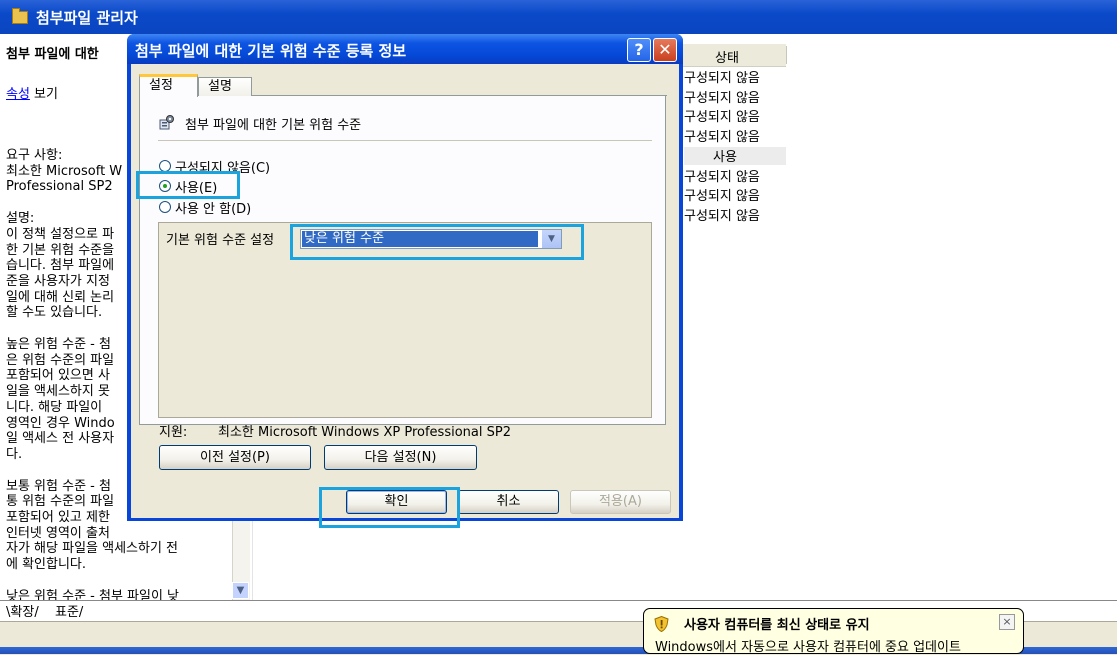  I want to click on description-line: 낮은 위험 수준 - 첨부 파일이 낮, so click(93, 594).